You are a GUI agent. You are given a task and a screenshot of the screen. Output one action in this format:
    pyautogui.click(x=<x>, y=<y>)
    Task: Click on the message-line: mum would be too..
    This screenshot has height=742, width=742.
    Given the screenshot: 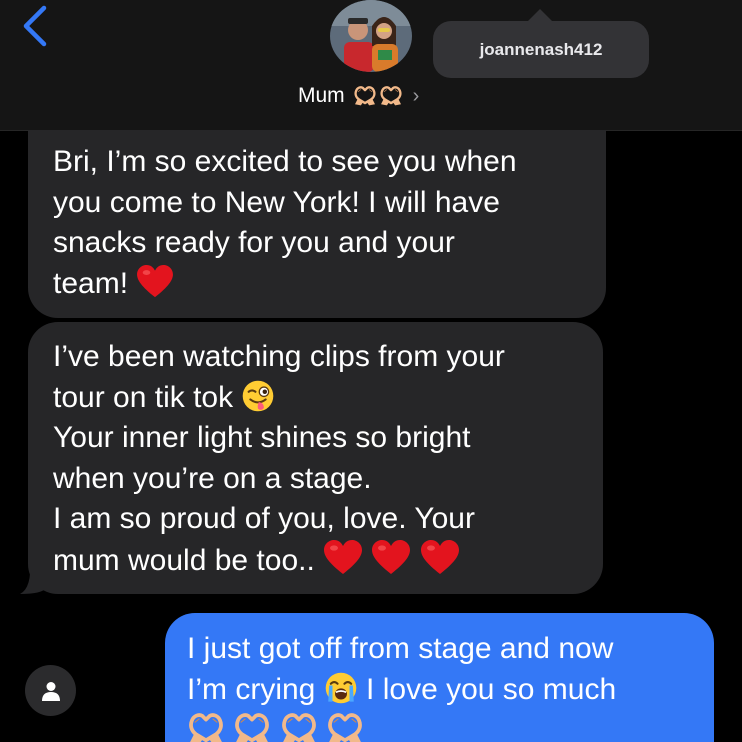 What is the action you would take?
    pyautogui.click(x=184, y=560)
    